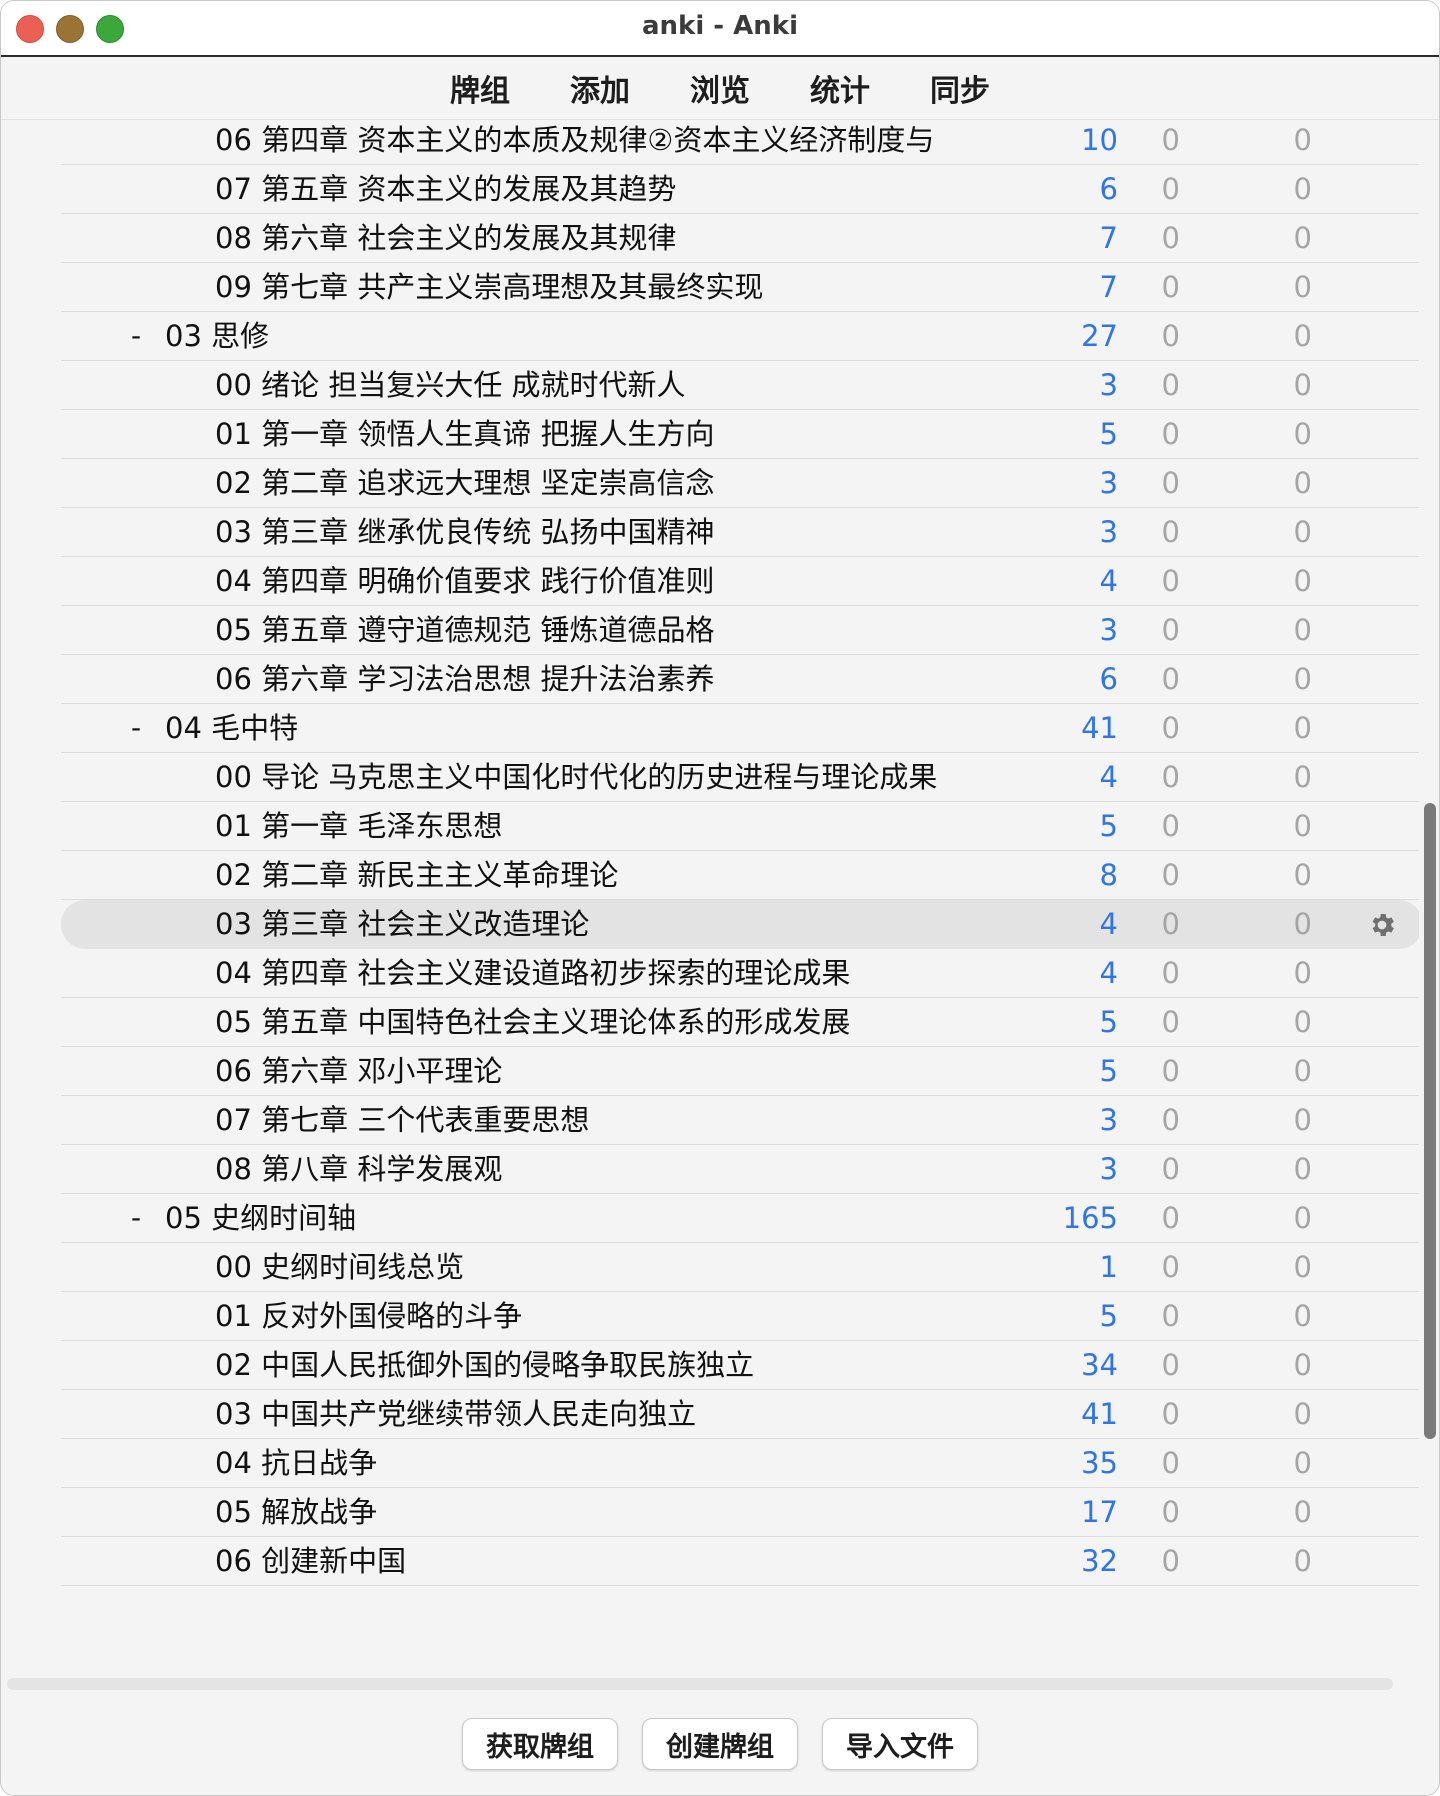  What do you see at coordinates (576, 777) in the screenshot?
I see `deck-name-link: 00 导论 马克思主义中国化时代化的历史进程与理论成果` at bounding box center [576, 777].